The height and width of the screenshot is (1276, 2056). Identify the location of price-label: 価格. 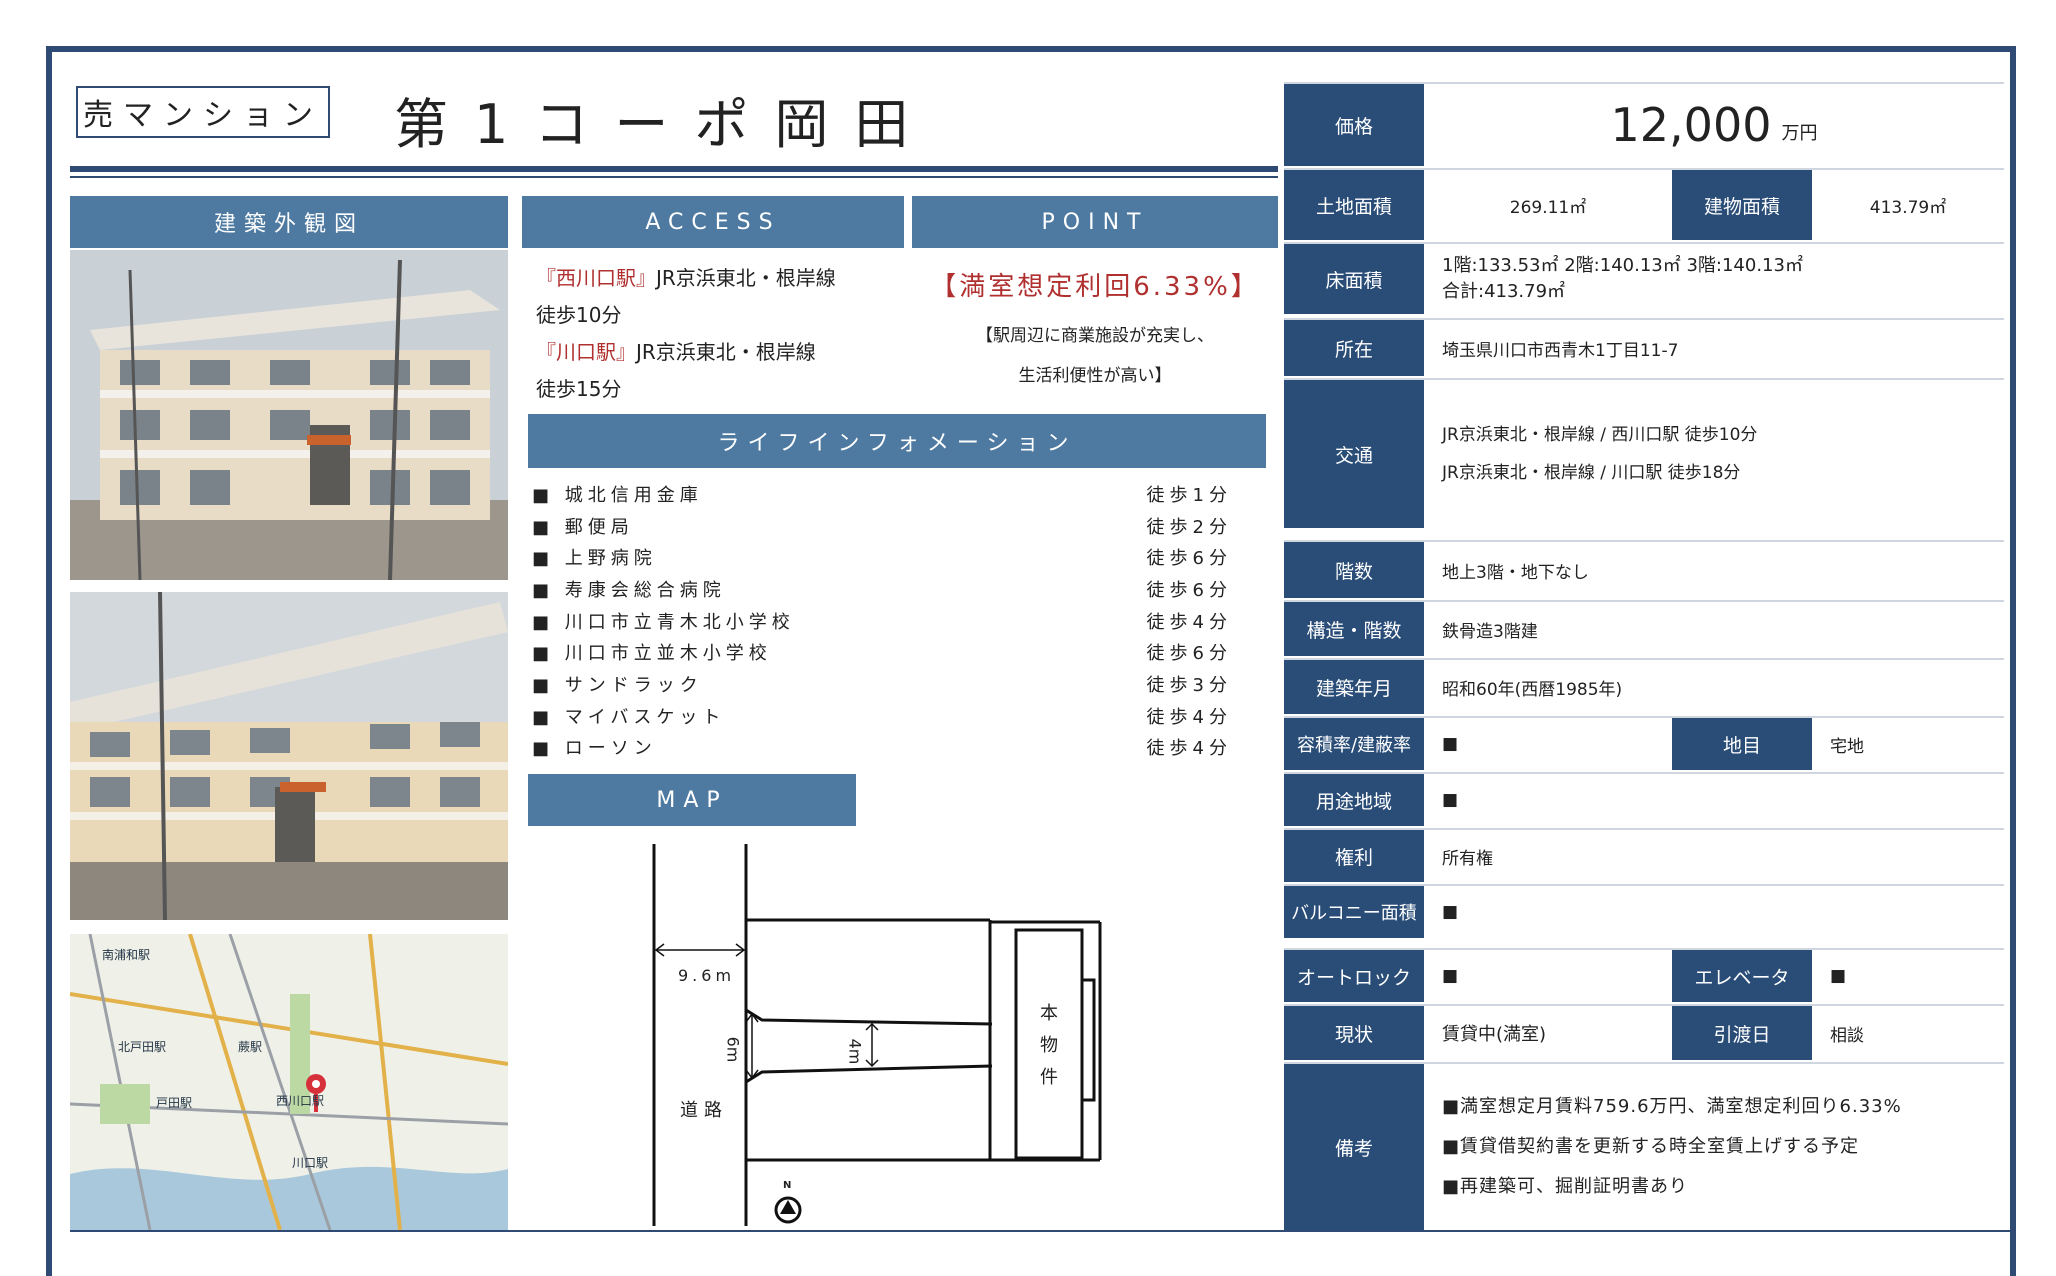
(1354, 125).